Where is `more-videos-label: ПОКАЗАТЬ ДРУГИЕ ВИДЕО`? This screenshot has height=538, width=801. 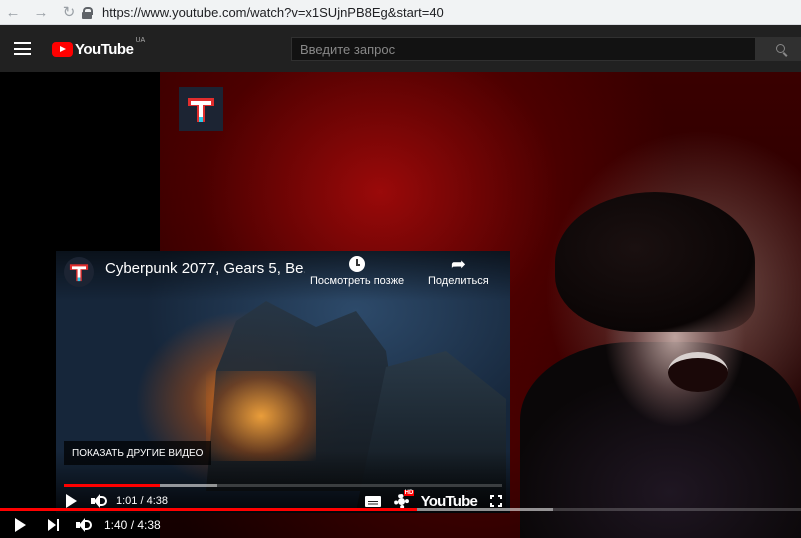 more-videos-label: ПОКАЗАТЬ ДРУГИЕ ВИДЕО is located at coordinates (138, 453).